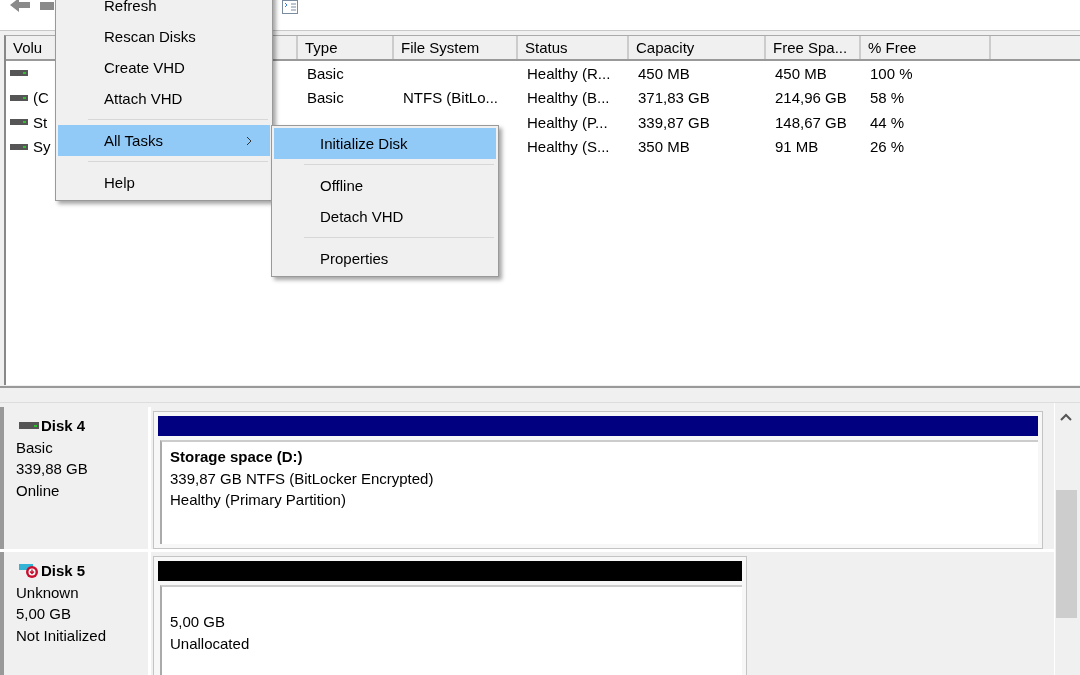 The height and width of the screenshot is (675, 1080). I want to click on partition-info: 339,87 GB NTFS (BitLocker Encrypted), so click(302, 478).